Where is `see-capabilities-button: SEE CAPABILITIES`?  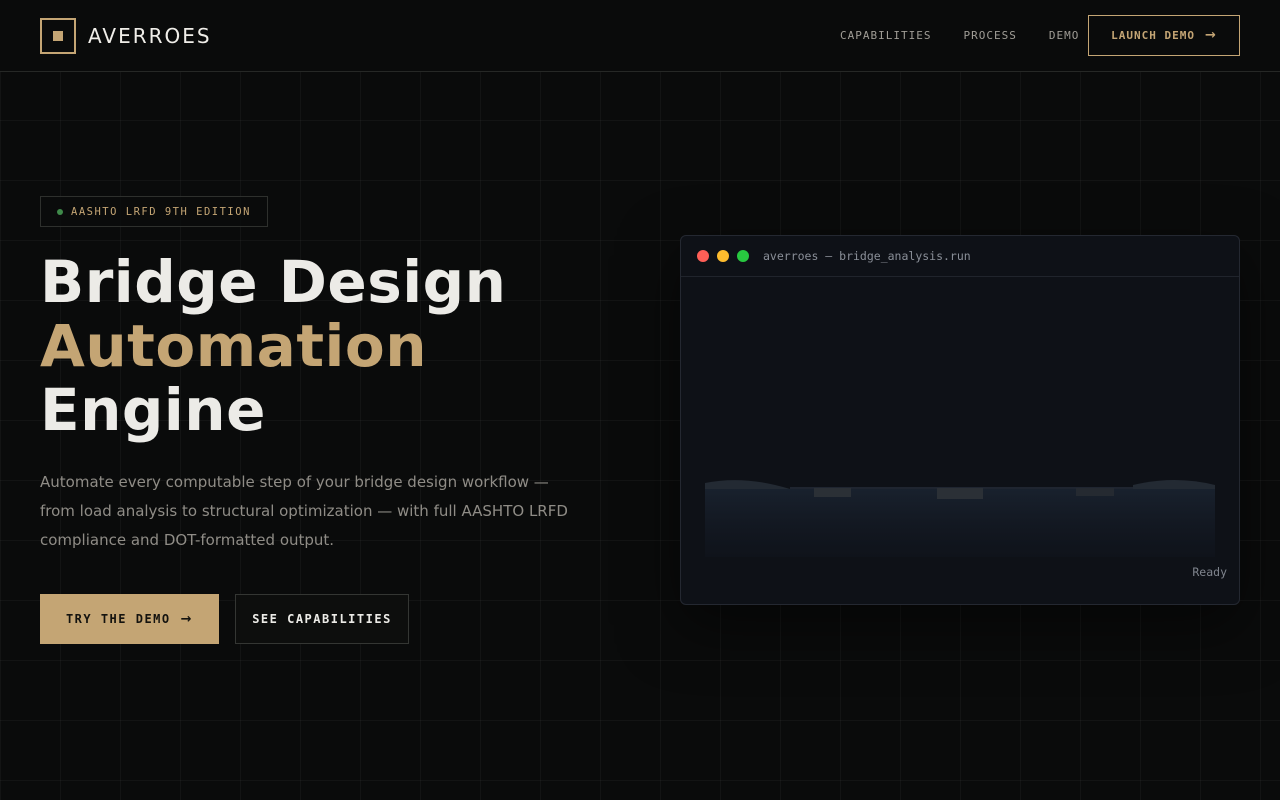 see-capabilities-button: SEE CAPABILITIES is located at coordinates (322, 619).